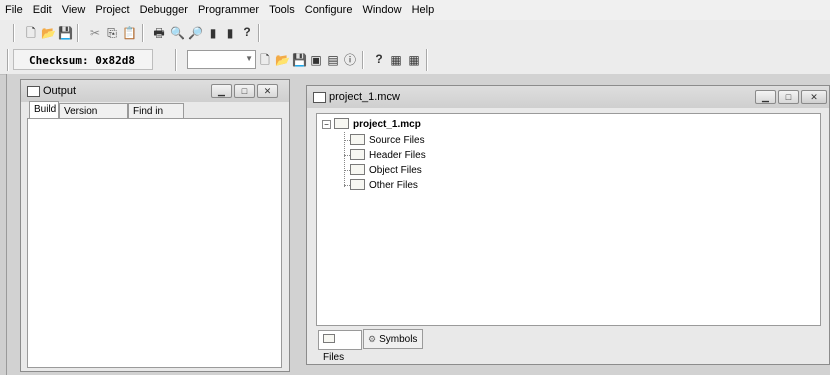 The height and width of the screenshot is (375, 830). What do you see at coordinates (83, 59) in the screenshot?
I see `checksum-display: Checksum: 0x82d8` at bounding box center [83, 59].